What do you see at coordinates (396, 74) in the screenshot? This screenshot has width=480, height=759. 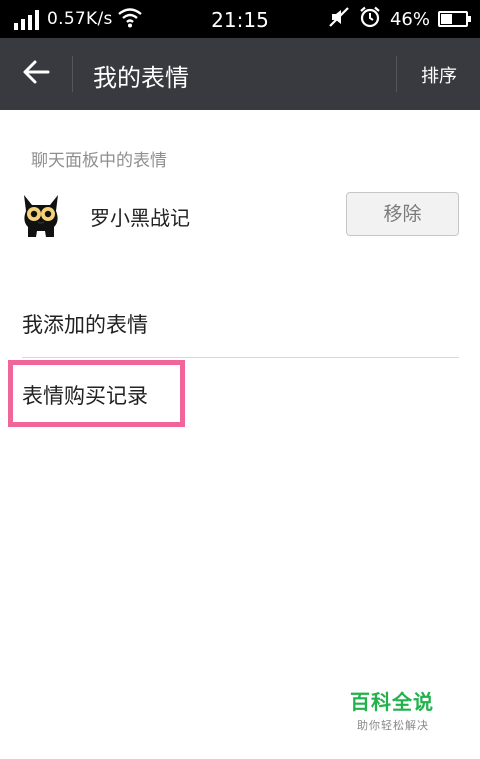 I see `sort-divider` at bounding box center [396, 74].